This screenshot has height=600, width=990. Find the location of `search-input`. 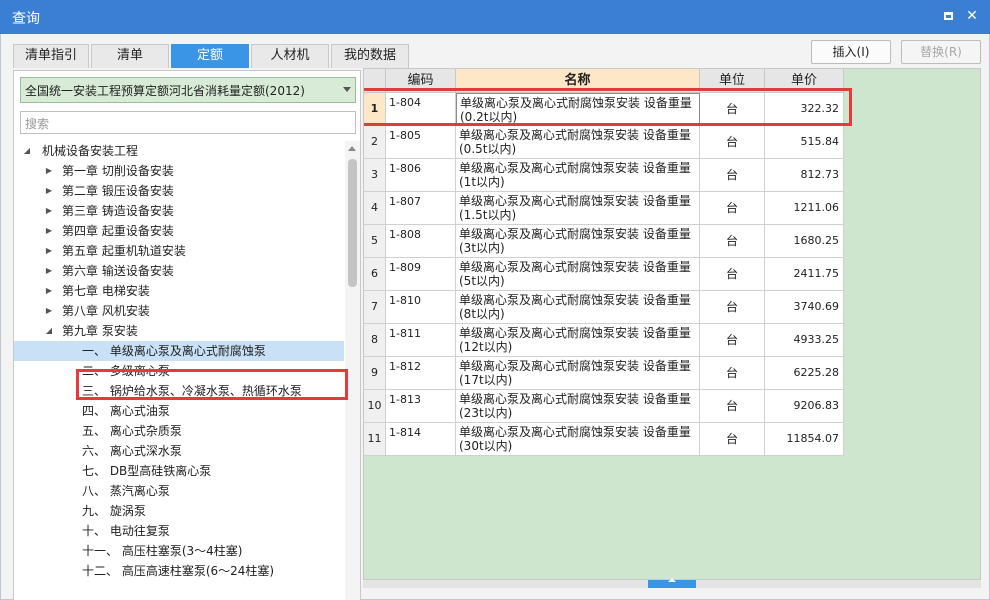

search-input is located at coordinates (188, 122).